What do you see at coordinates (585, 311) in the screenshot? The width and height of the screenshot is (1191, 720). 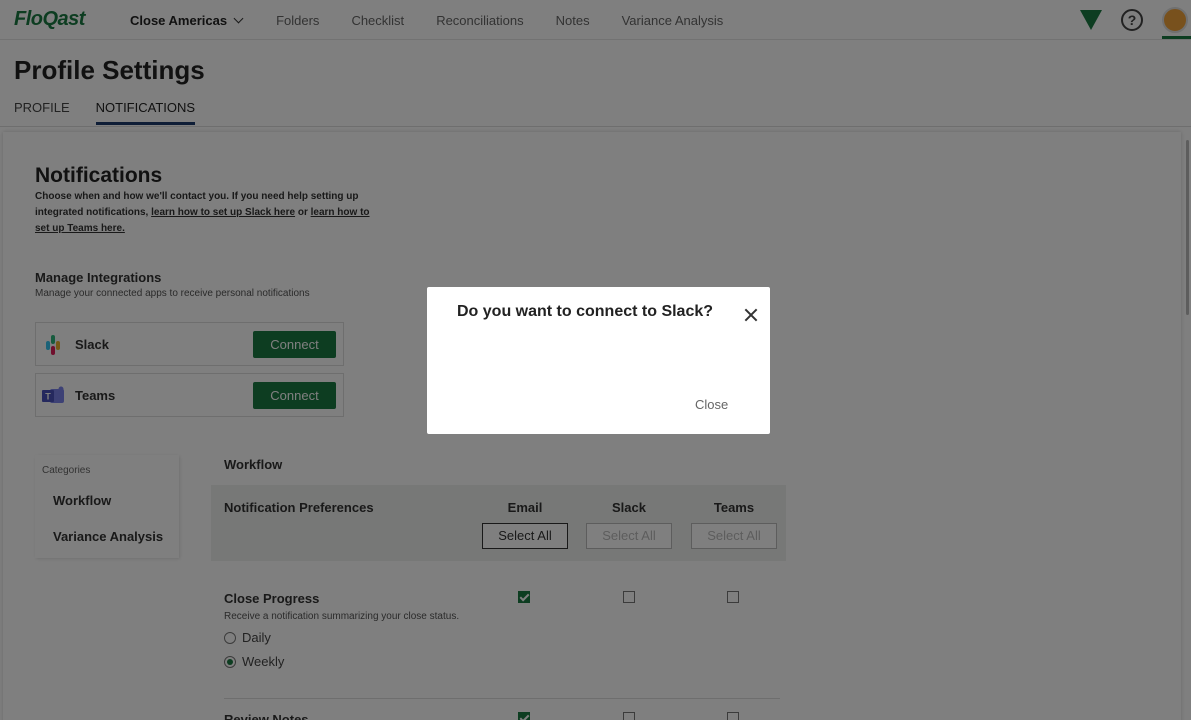 I see `dialog-title: Do you want to connect to Slack?` at bounding box center [585, 311].